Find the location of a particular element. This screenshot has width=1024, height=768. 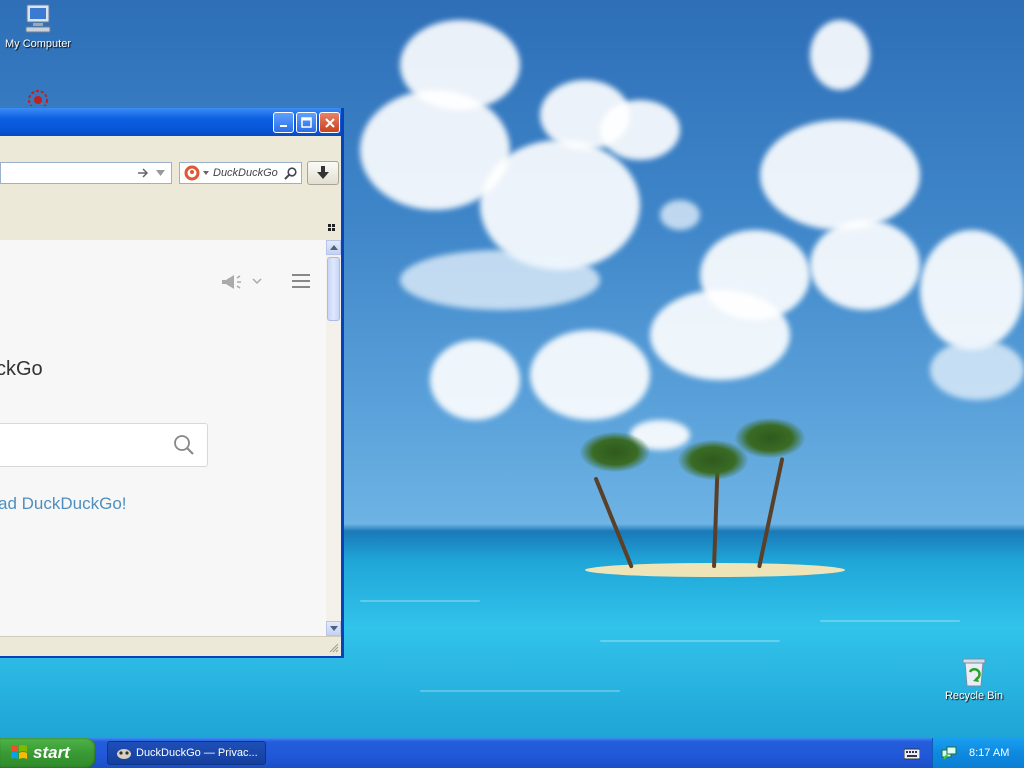

duckduckgo-search-input is located at coordinates (104, 445).